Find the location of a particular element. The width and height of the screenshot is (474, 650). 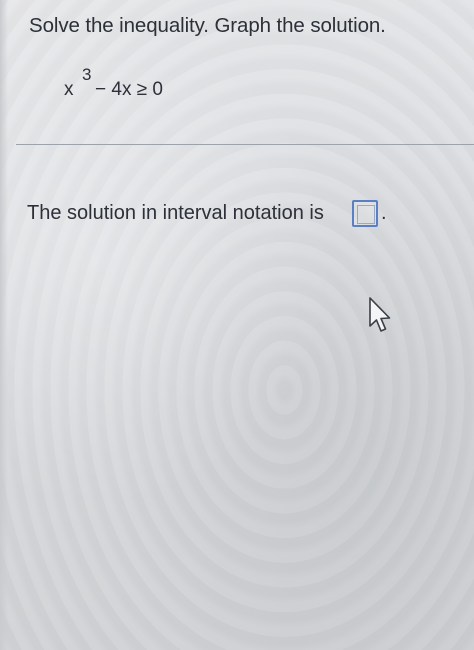

screen-edge is located at coordinates (4, 325).